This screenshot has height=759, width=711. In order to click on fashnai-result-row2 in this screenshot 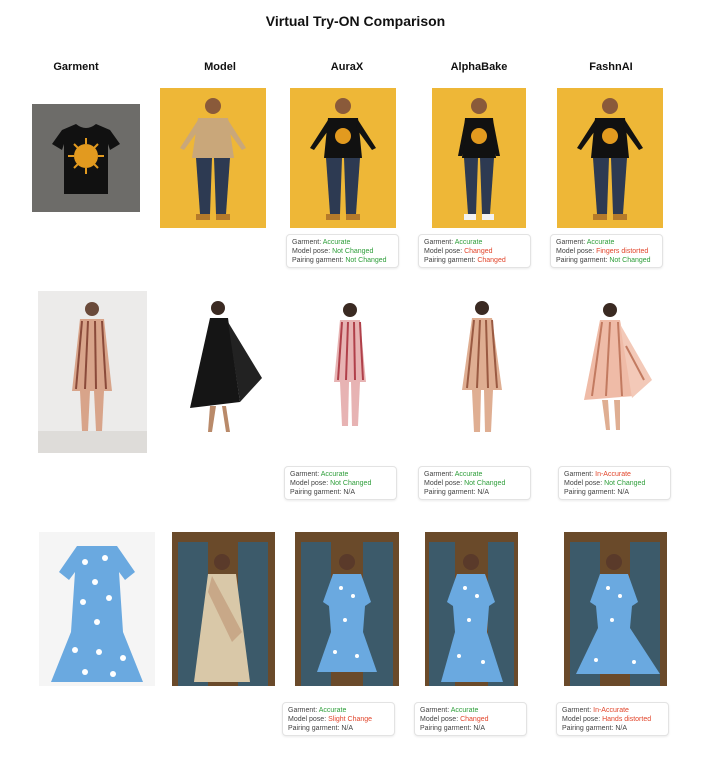, I will do `click(614, 370)`.